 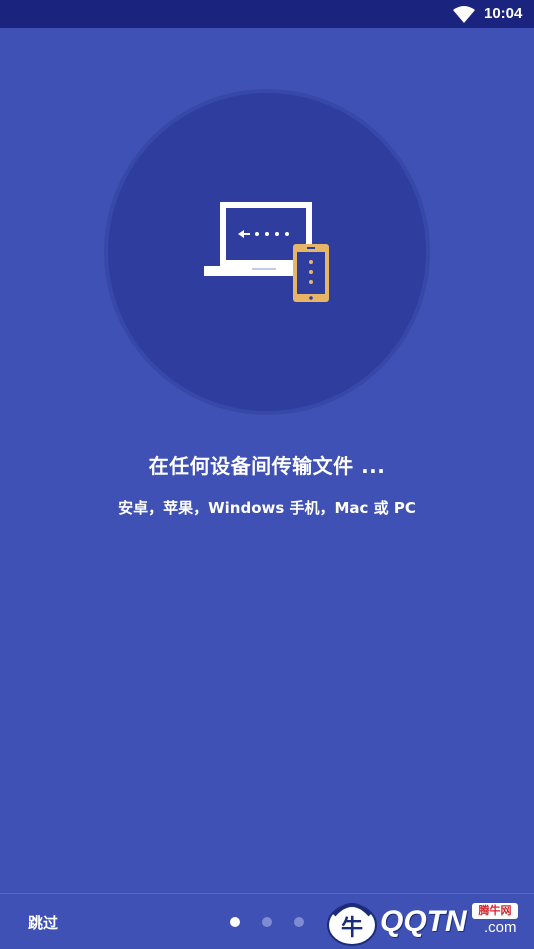 I want to click on status-time: 10:04, so click(x=503, y=13).